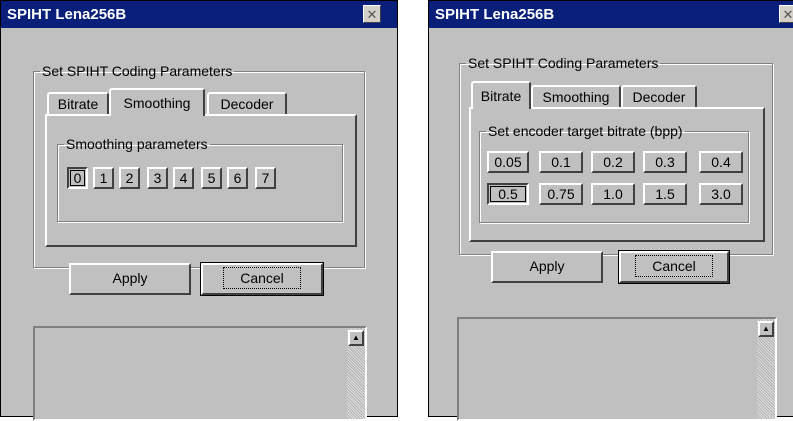 The image size is (793, 421). Describe the element at coordinates (585, 131) in the screenshot. I see `subgroup-legend: Set encoder target bitrate (bpp)` at that location.